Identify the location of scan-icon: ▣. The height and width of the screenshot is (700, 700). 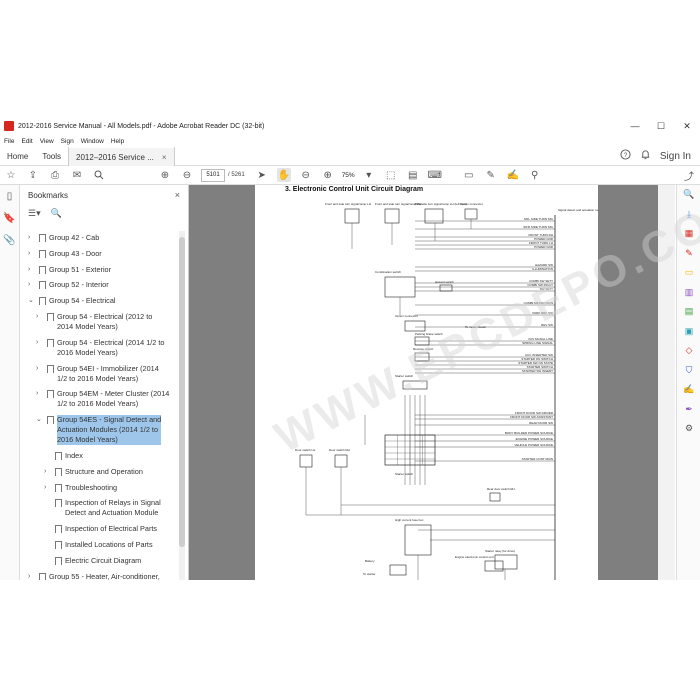
(688, 332).